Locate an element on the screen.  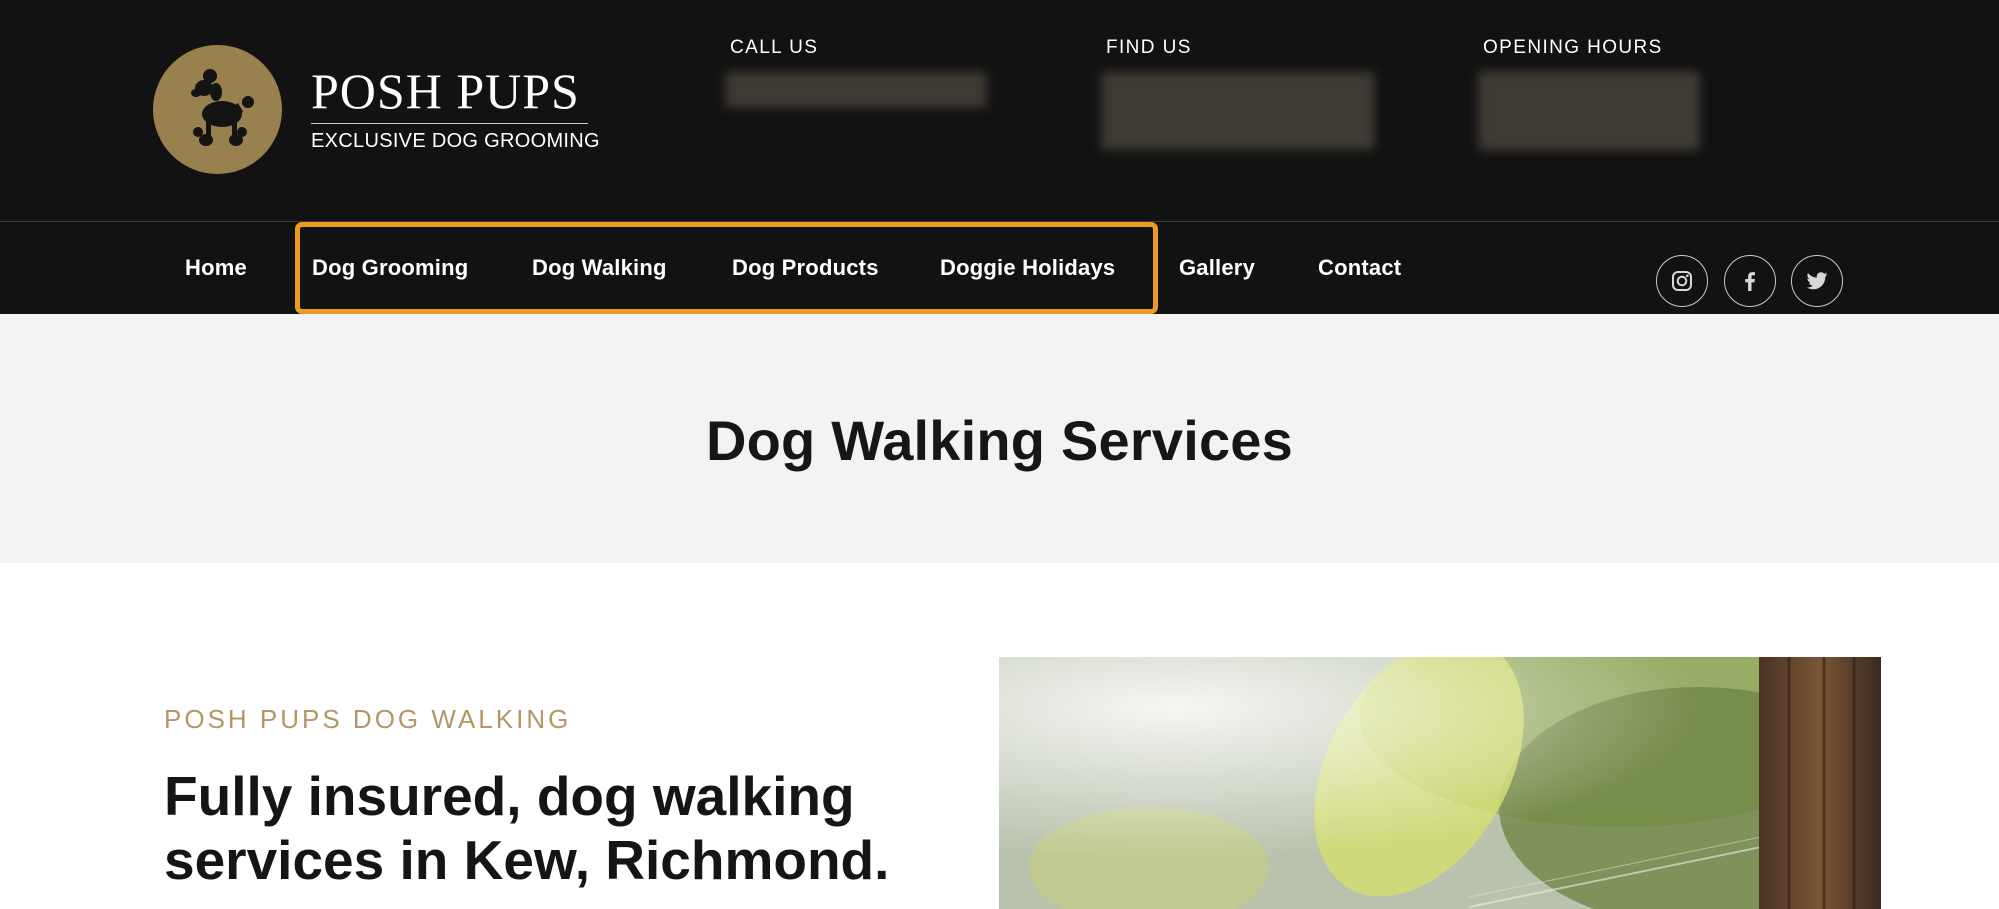
nav-item-gallery: Gallery is located at coordinates (1217, 268).